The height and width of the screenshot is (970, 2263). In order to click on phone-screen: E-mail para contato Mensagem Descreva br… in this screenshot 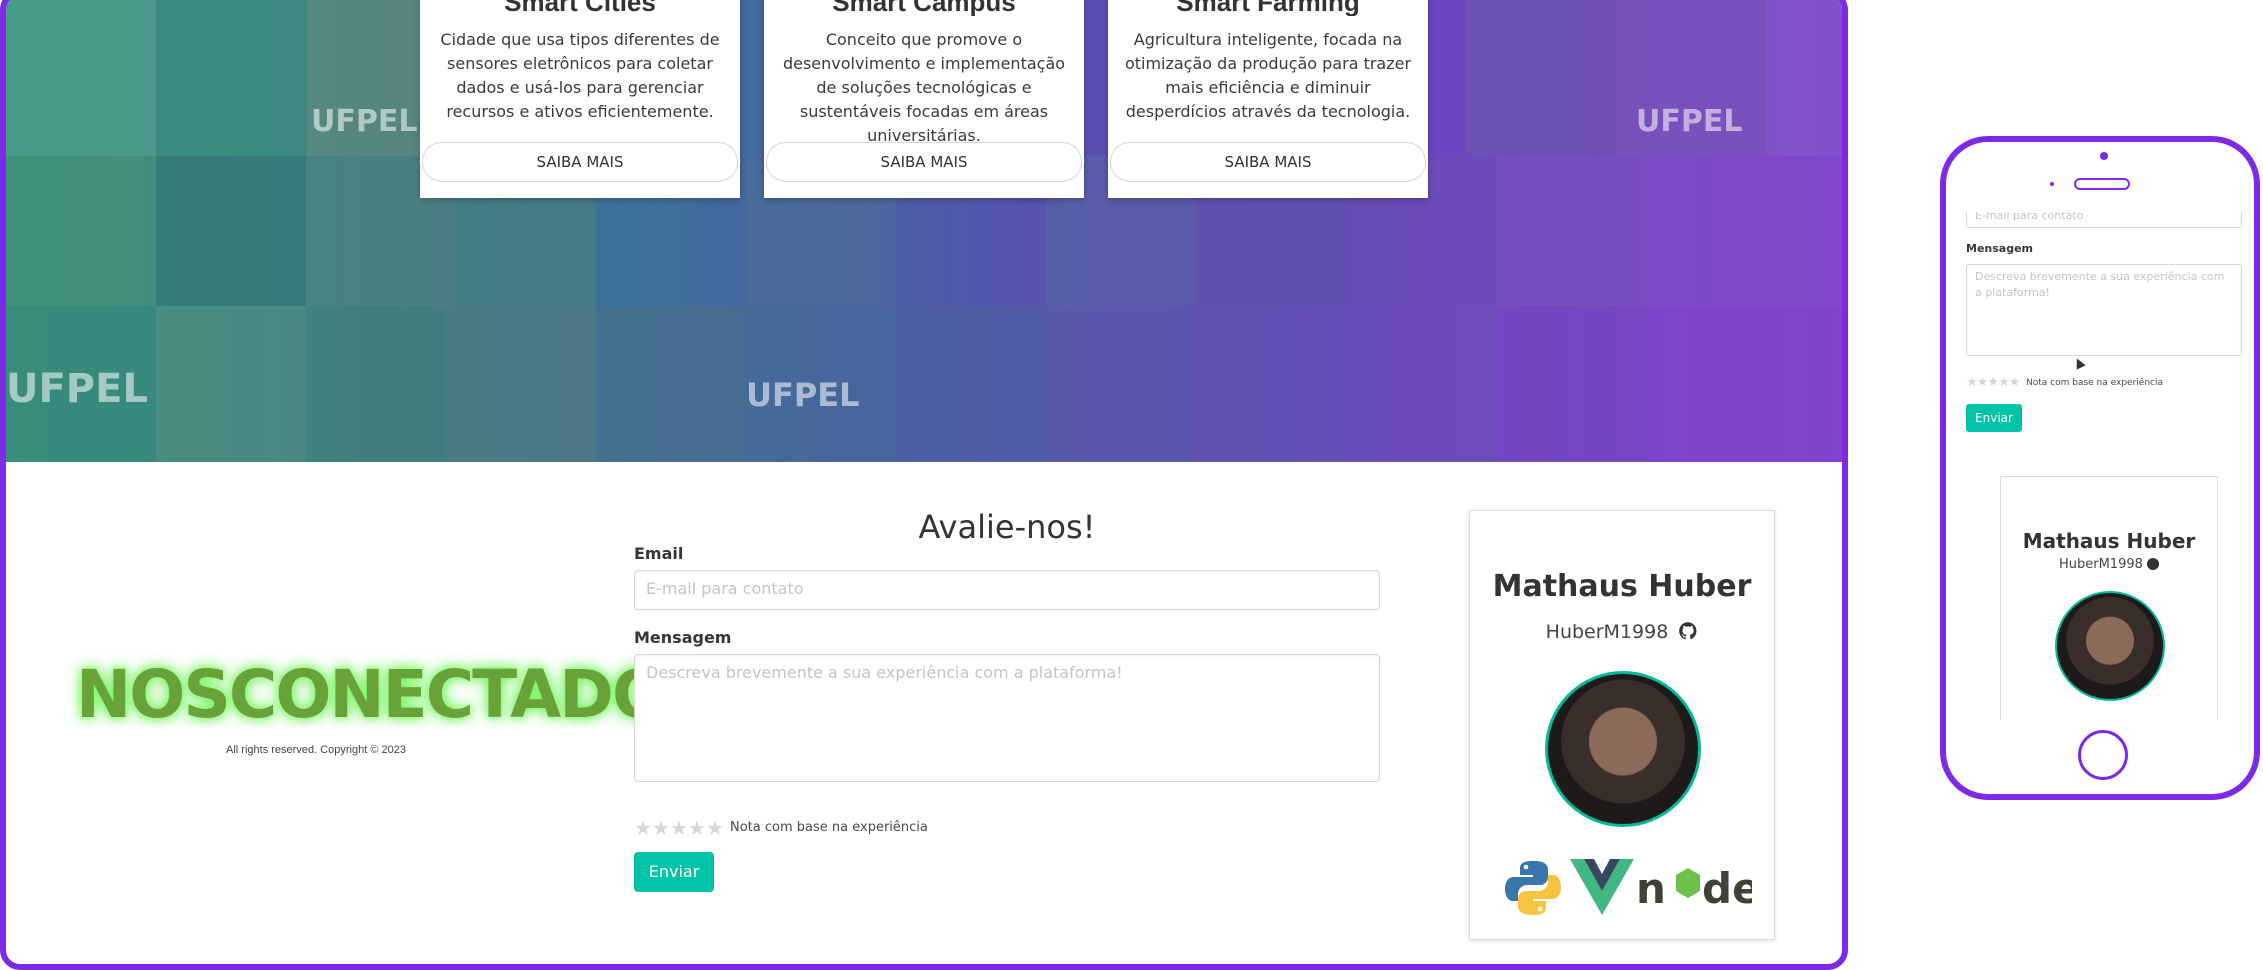, I will do `click(2102, 466)`.